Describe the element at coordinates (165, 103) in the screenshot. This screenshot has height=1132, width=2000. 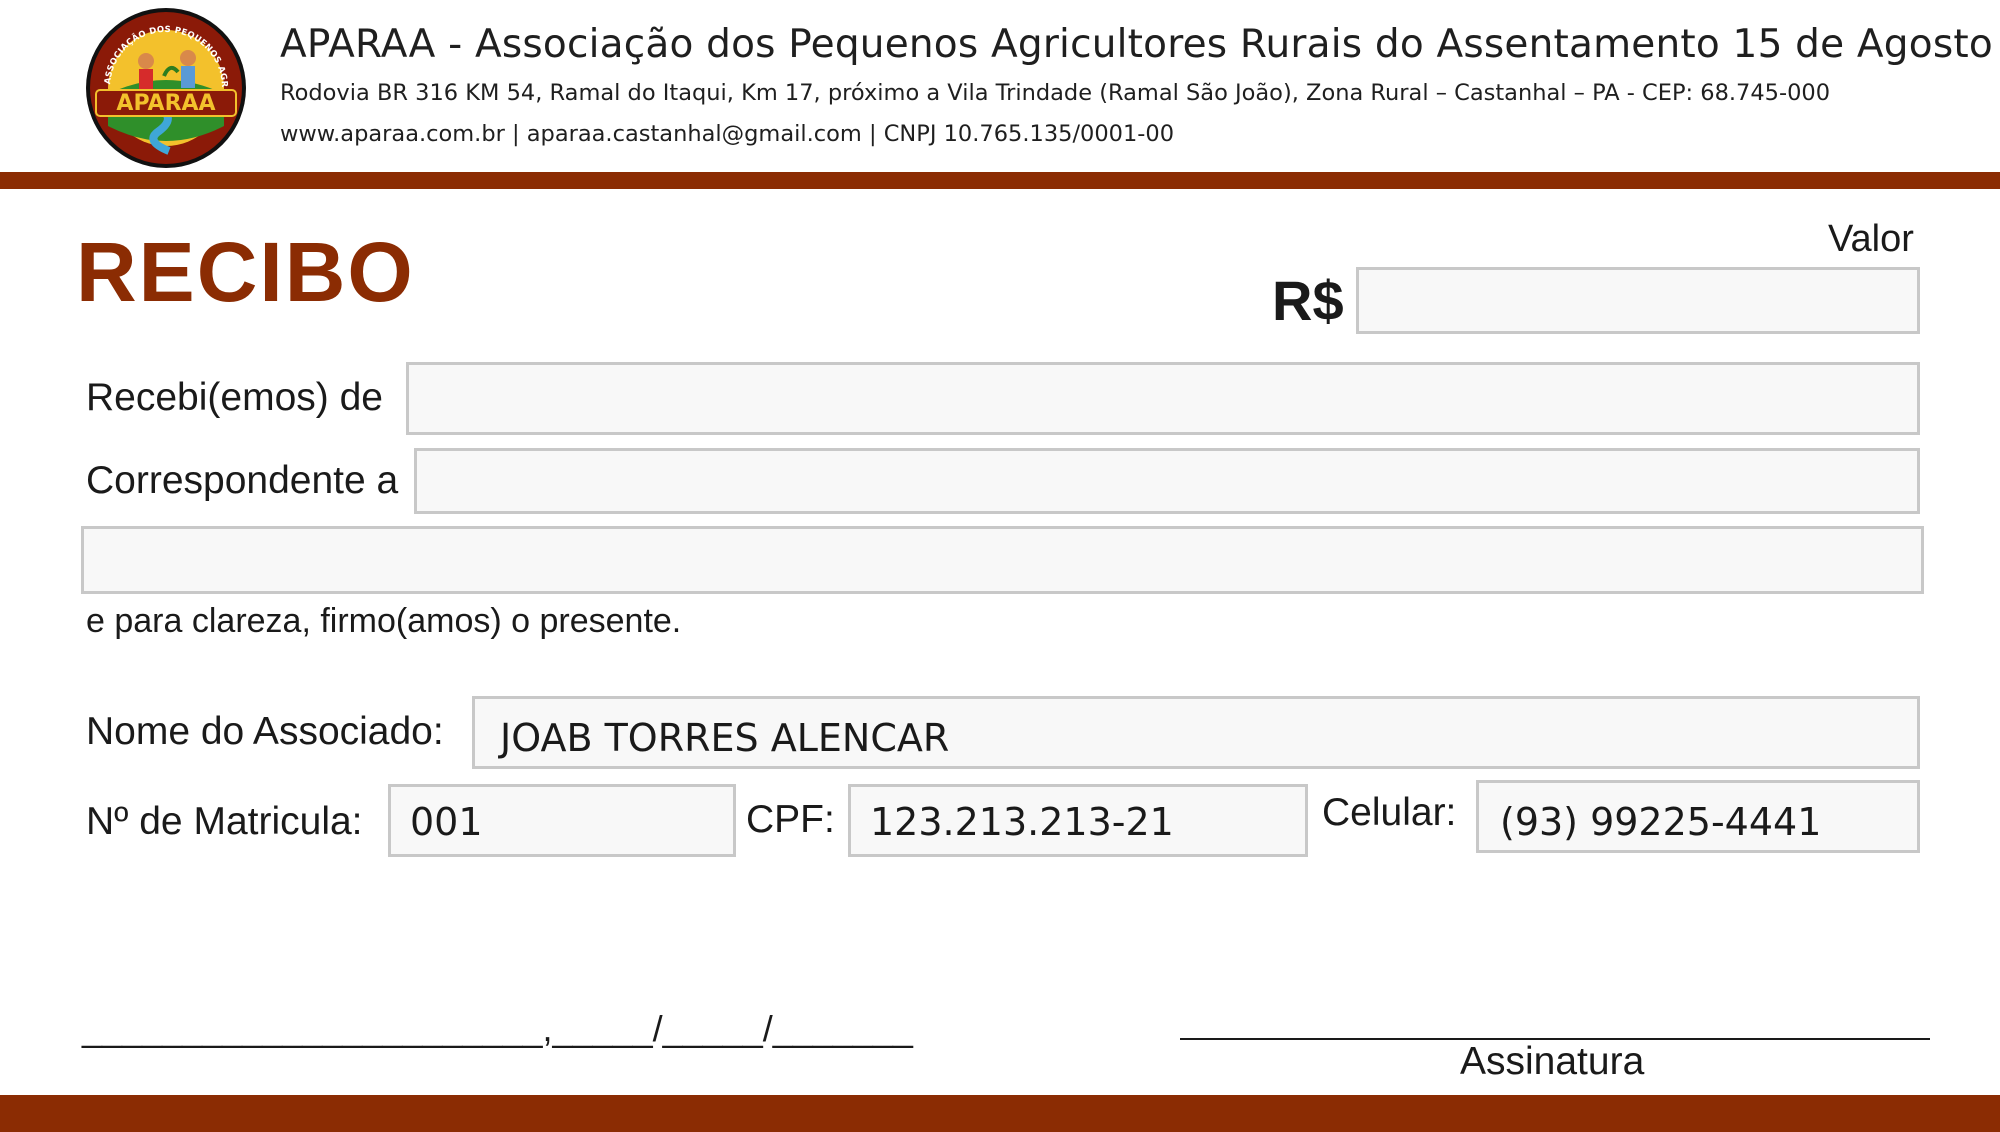
I see `logo-text: APARAA` at that location.